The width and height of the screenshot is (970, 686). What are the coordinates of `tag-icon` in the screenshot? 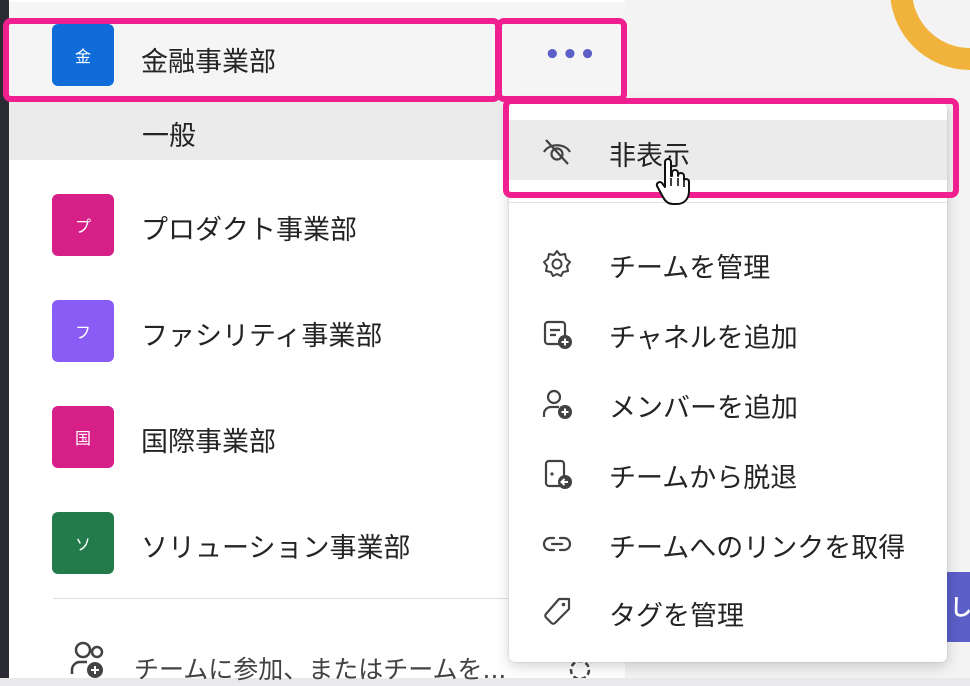 It's located at (557, 611).